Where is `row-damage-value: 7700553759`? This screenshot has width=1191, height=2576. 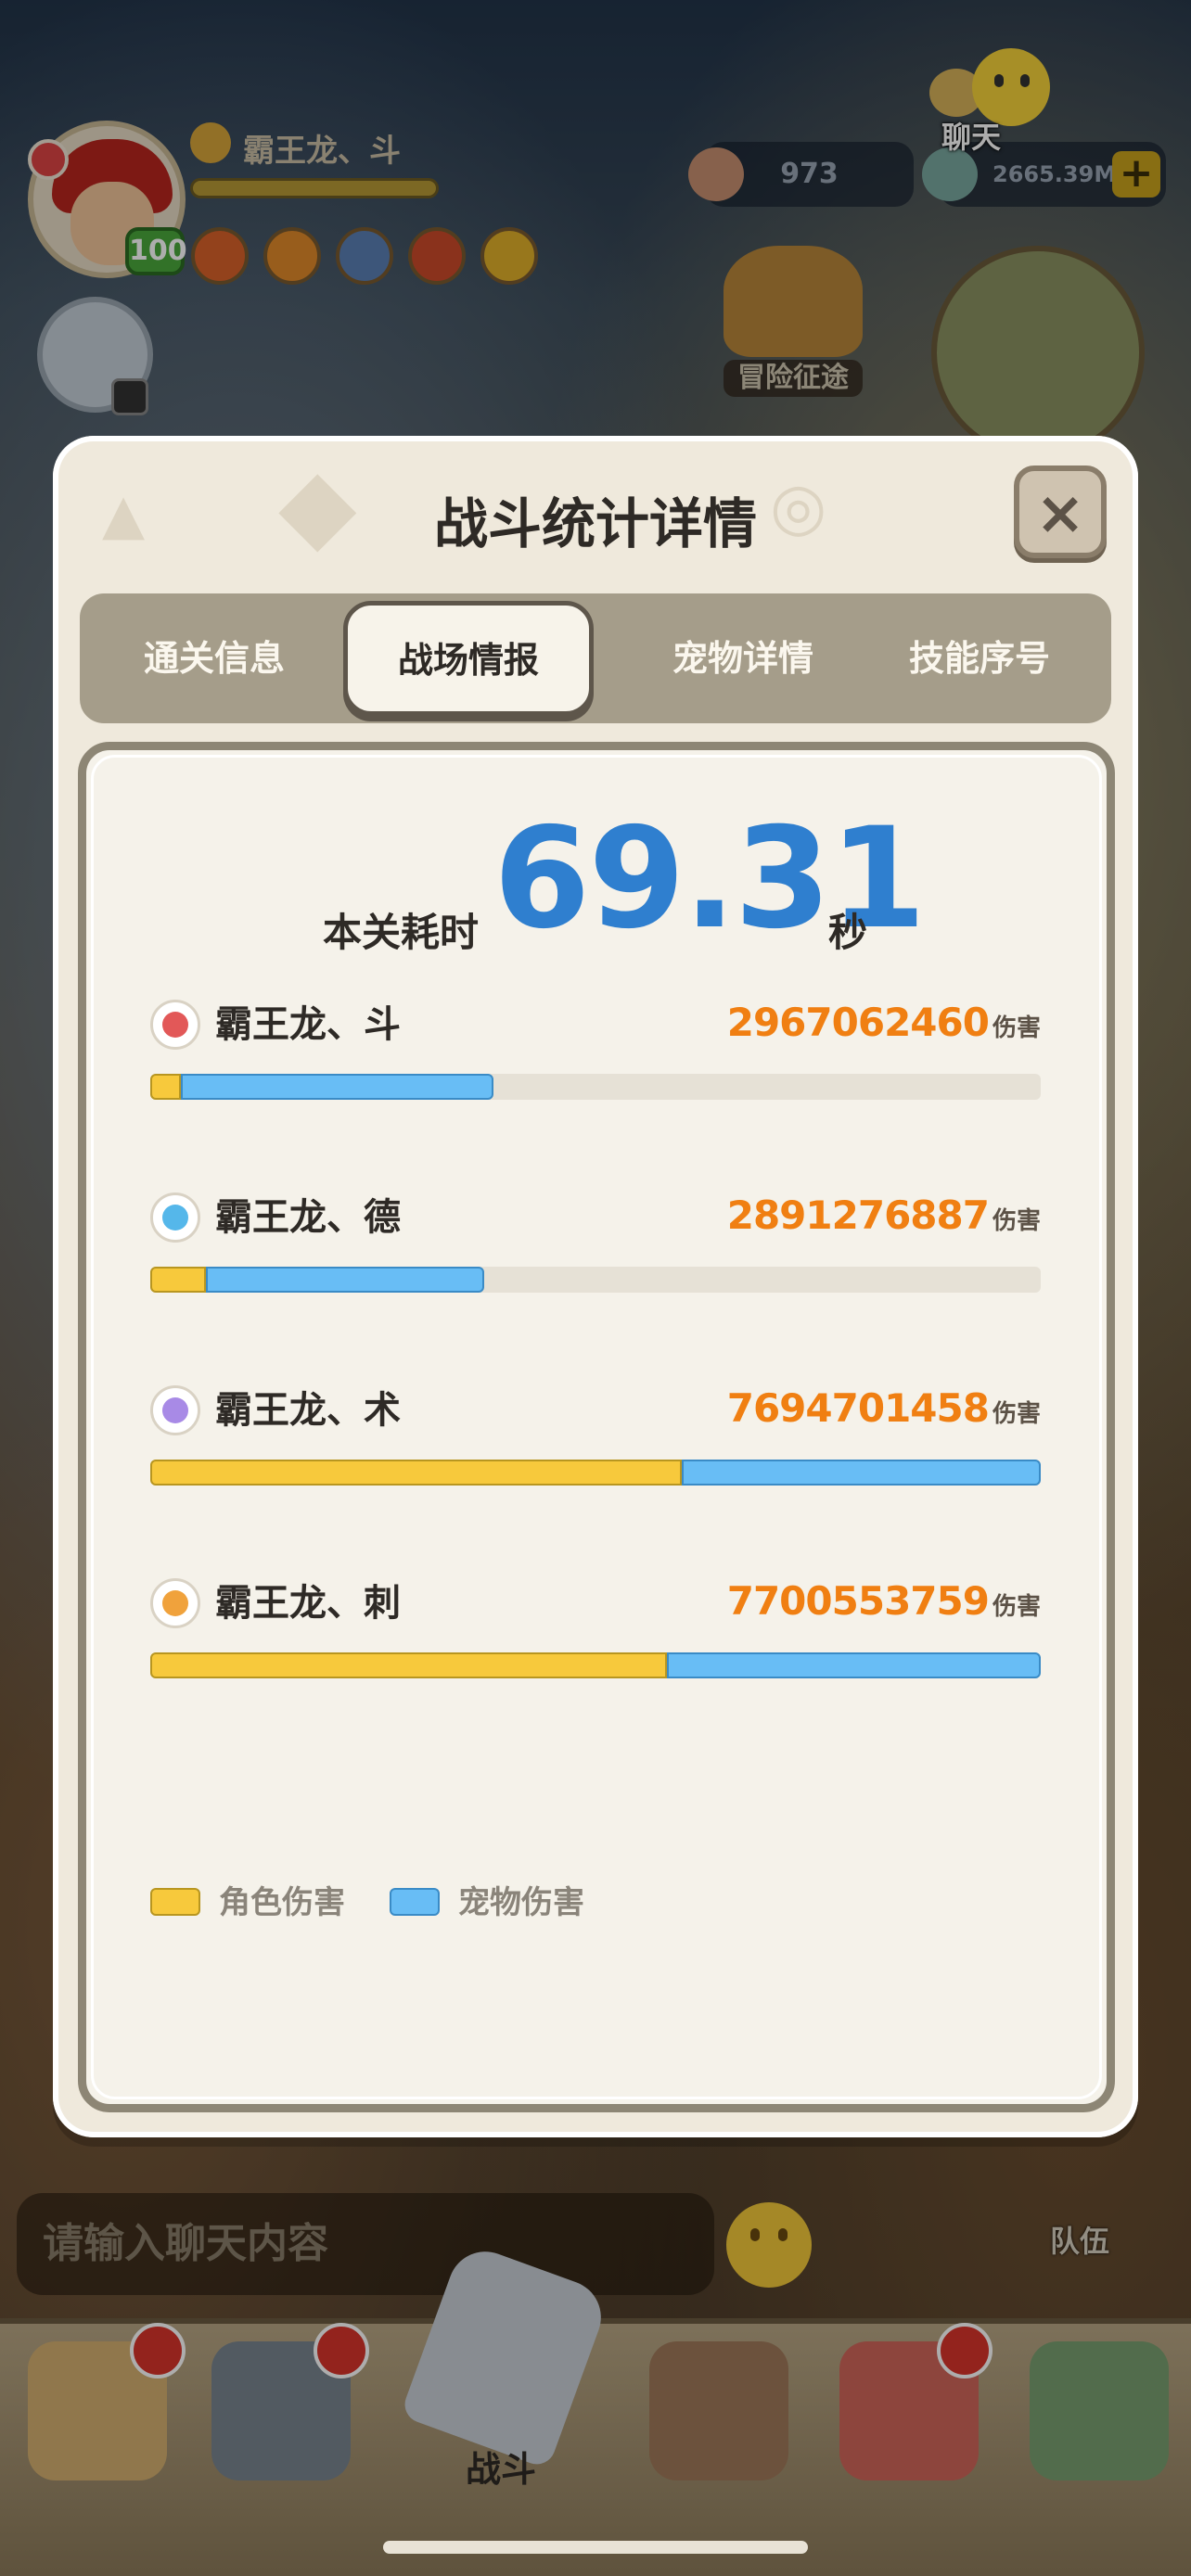
row-damage-value: 7700553759 is located at coordinates (858, 1601).